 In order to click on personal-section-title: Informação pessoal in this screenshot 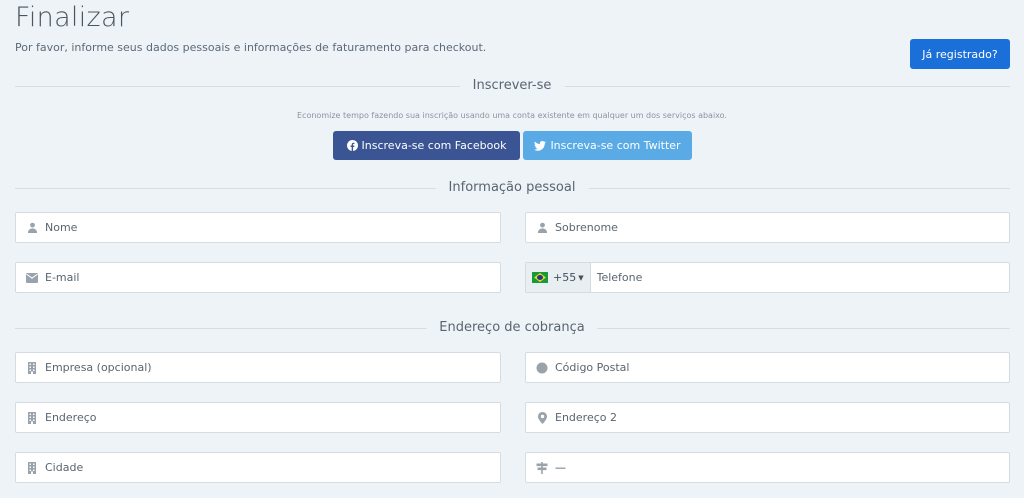, I will do `click(512, 187)`.